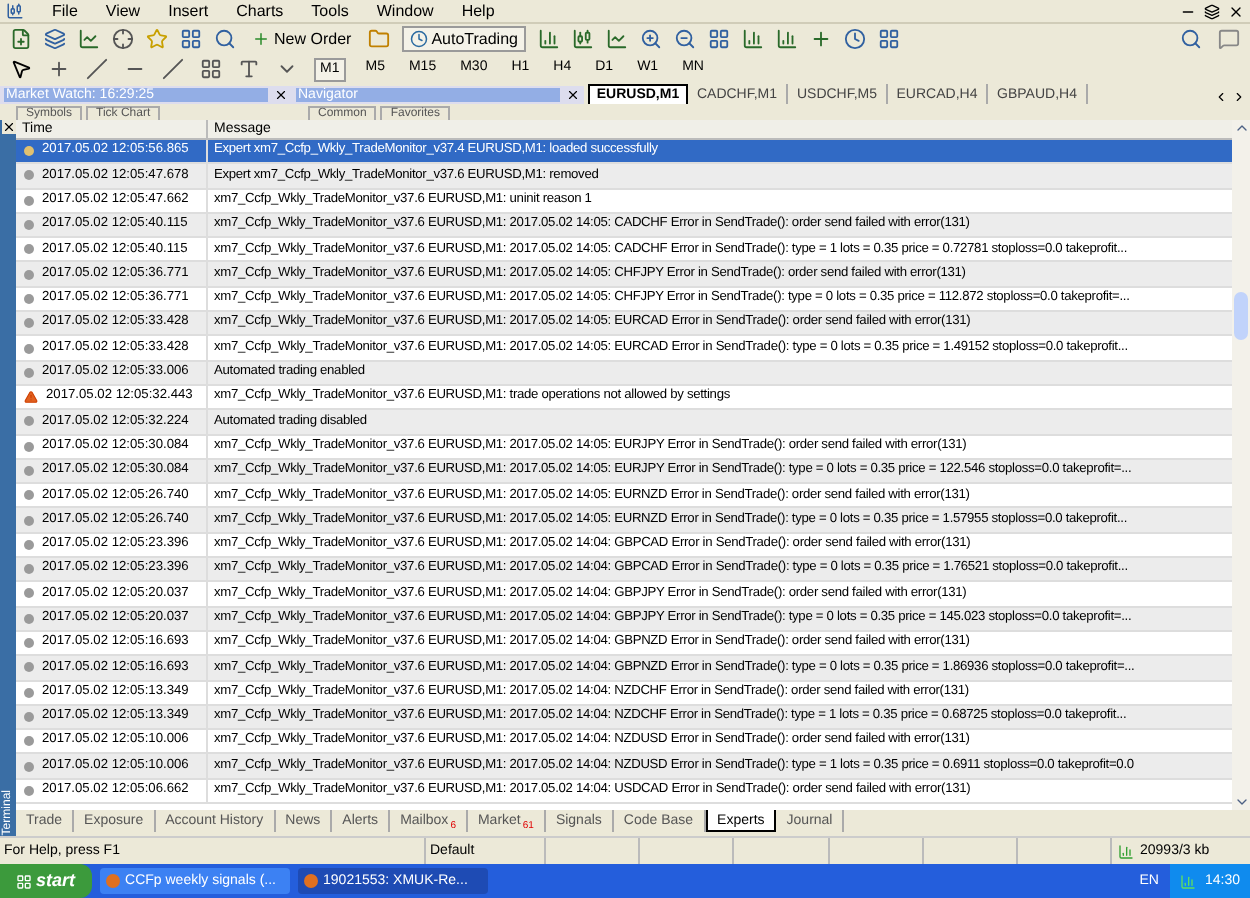 The width and height of the screenshot is (1250, 898). I want to click on menu-item: View, so click(123, 11).